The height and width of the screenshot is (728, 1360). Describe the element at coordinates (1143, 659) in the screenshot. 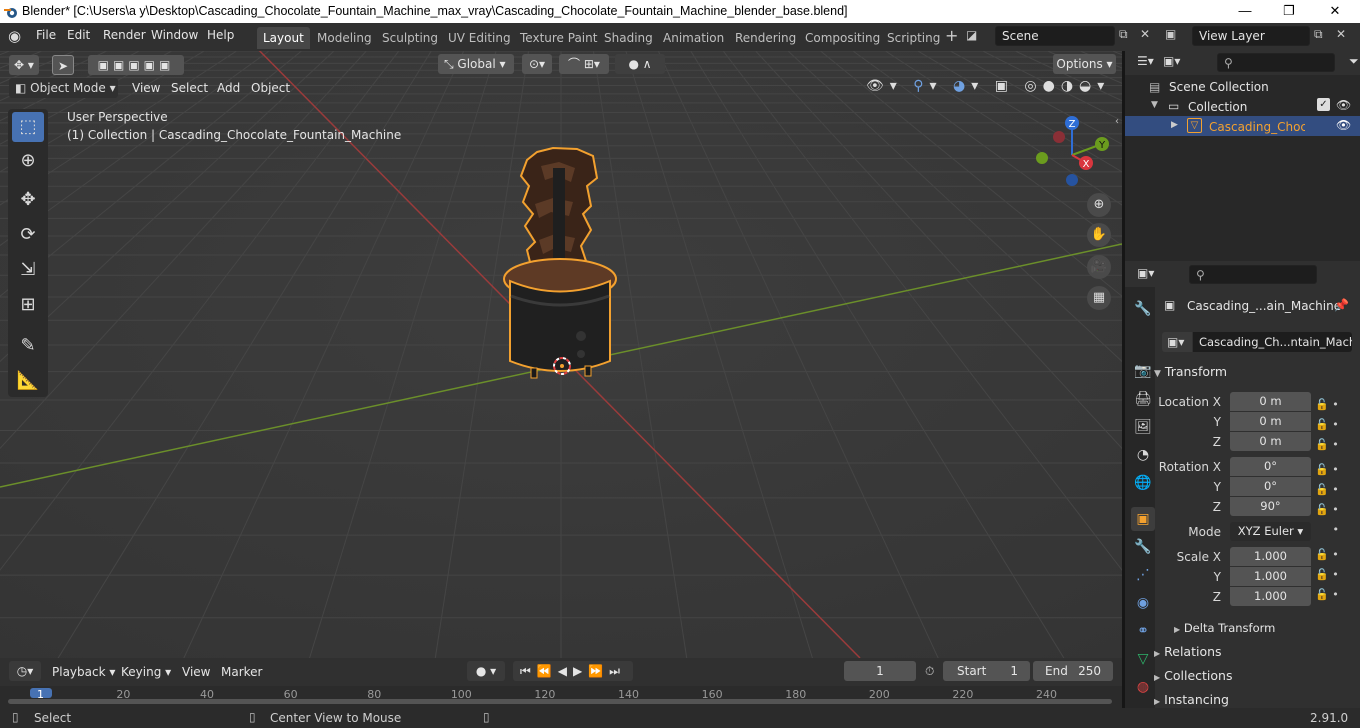

I see `data-tab-icon: ▽` at that location.